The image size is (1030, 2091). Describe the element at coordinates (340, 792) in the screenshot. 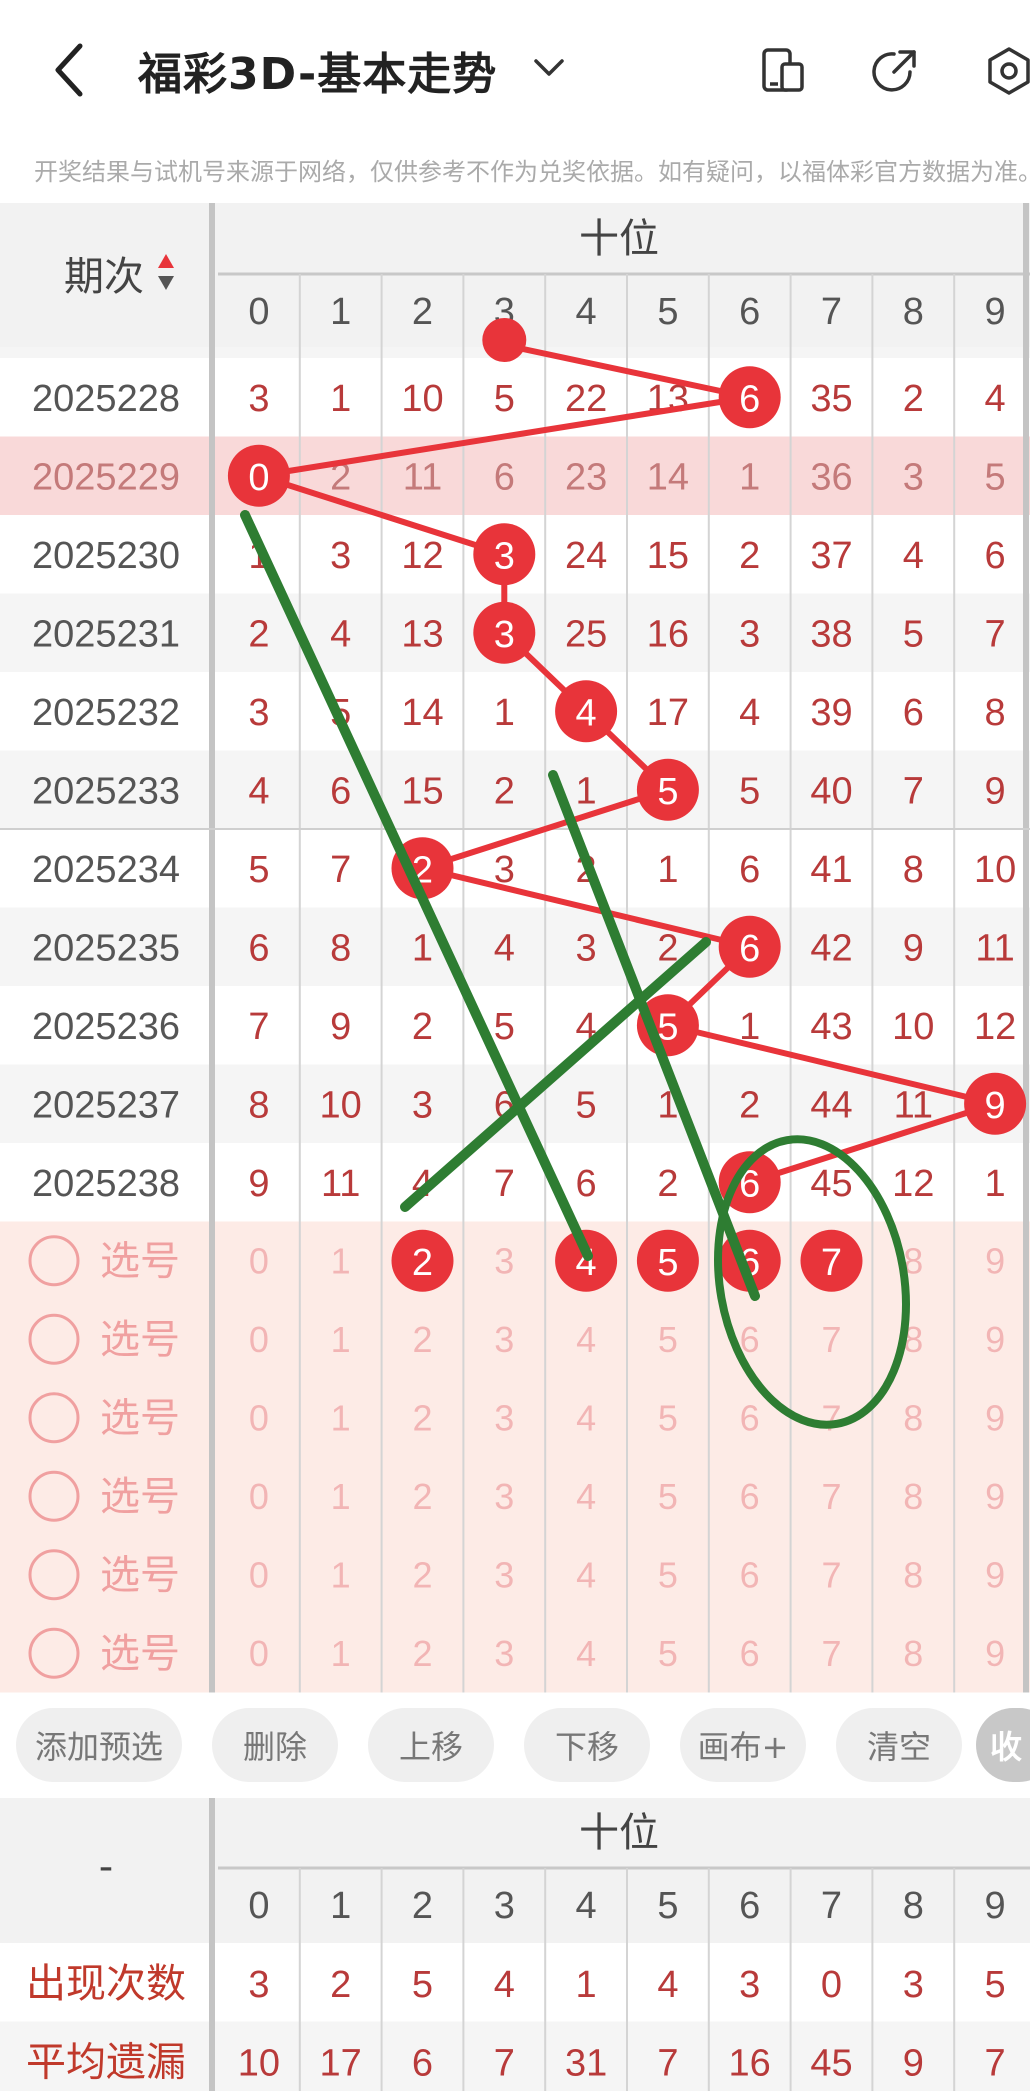

I see `cell-value: 6` at that location.